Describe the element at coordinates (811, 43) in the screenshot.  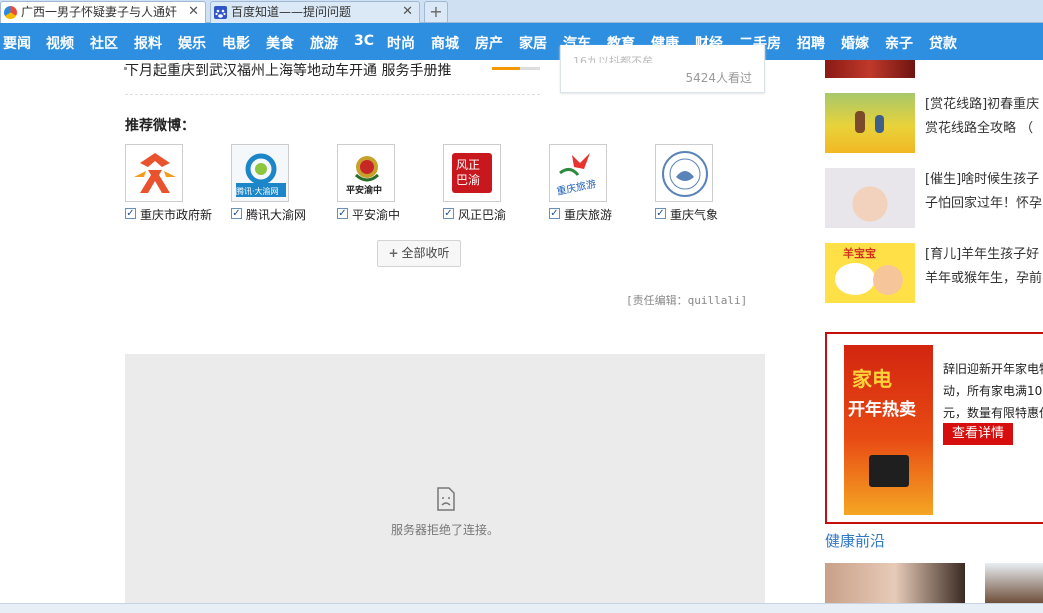
I see `nav-item: 招聘` at that location.